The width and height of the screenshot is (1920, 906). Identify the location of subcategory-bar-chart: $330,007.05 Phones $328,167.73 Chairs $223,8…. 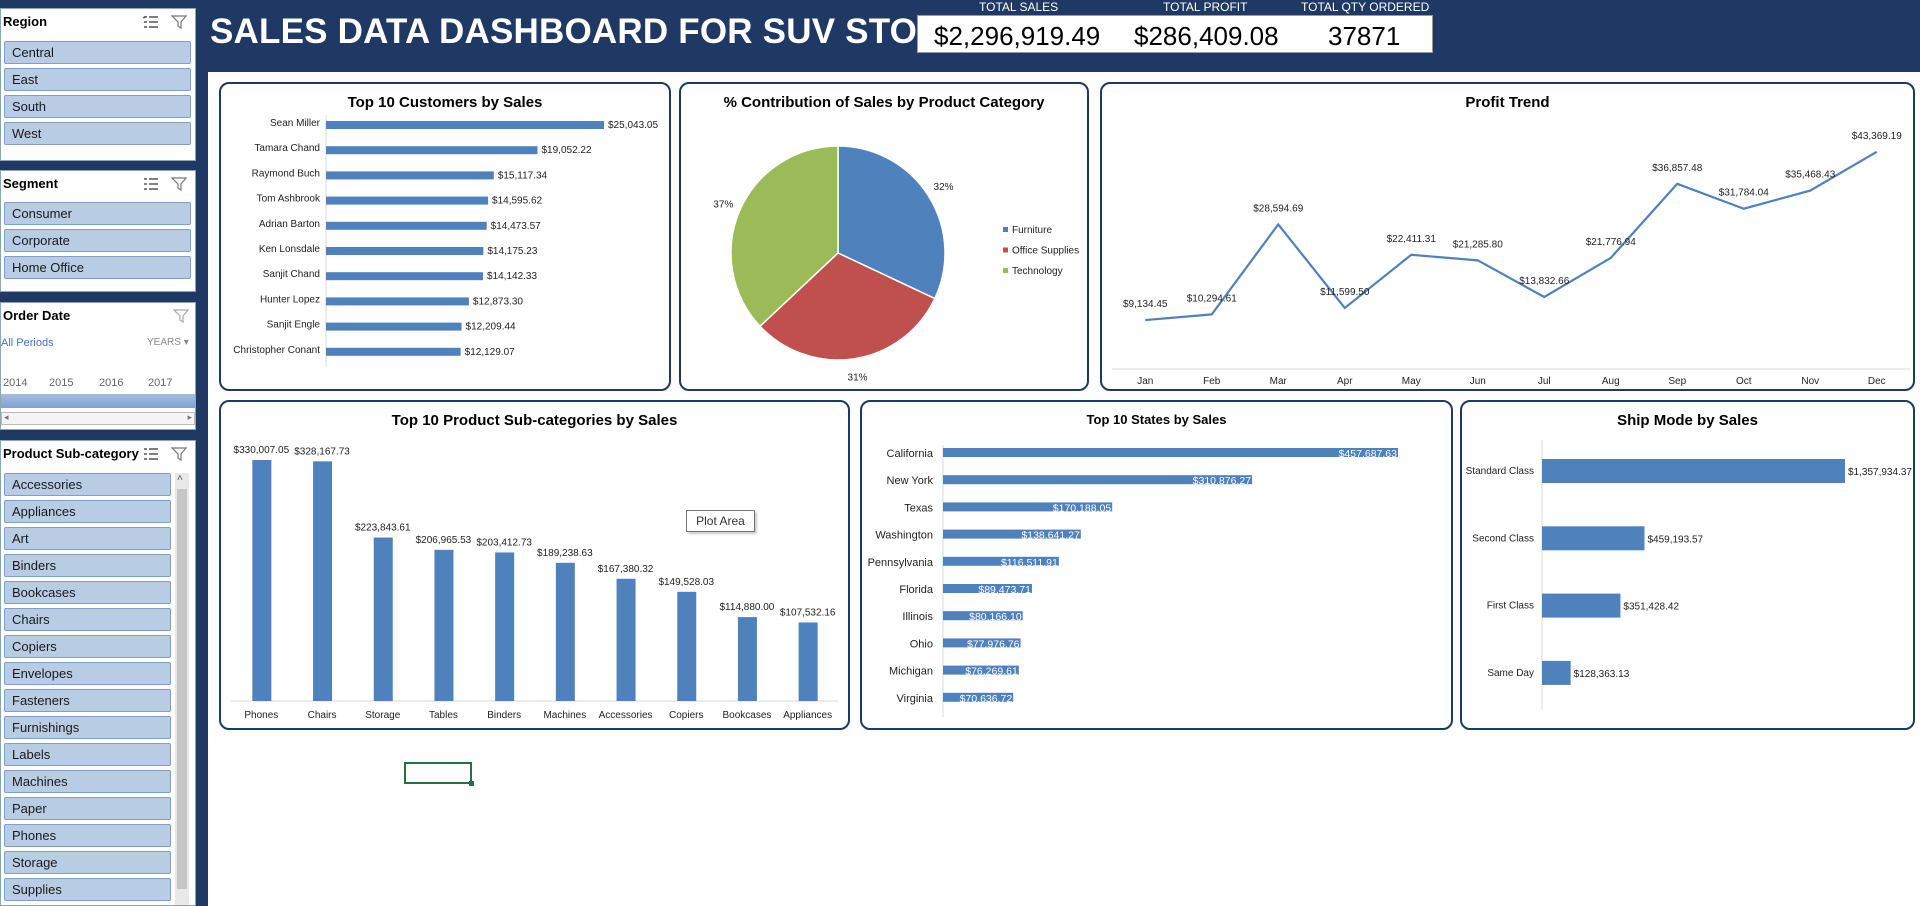
(534, 565).